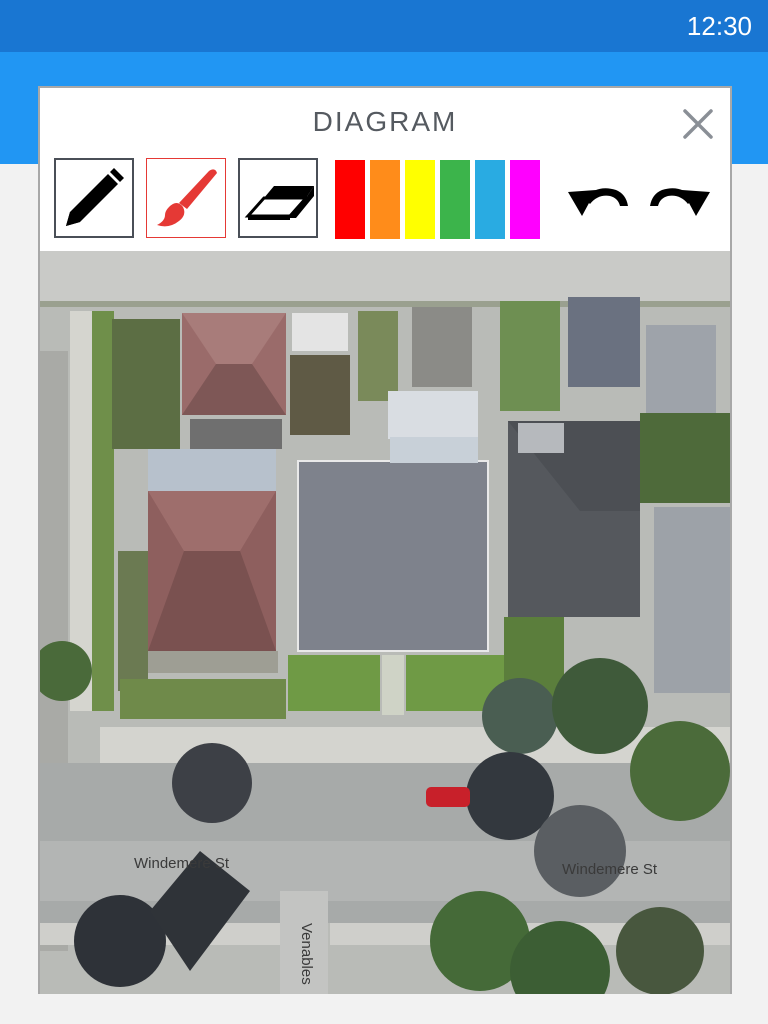 This screenshot has width=768, height=1024. Describe the element at coordinates (680, 202) in the screenshot. I see `redo-icon` at that location.